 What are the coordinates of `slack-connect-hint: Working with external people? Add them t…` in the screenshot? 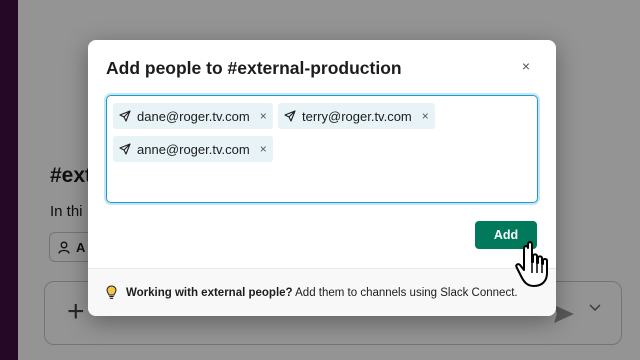 It's located at (322, 292).